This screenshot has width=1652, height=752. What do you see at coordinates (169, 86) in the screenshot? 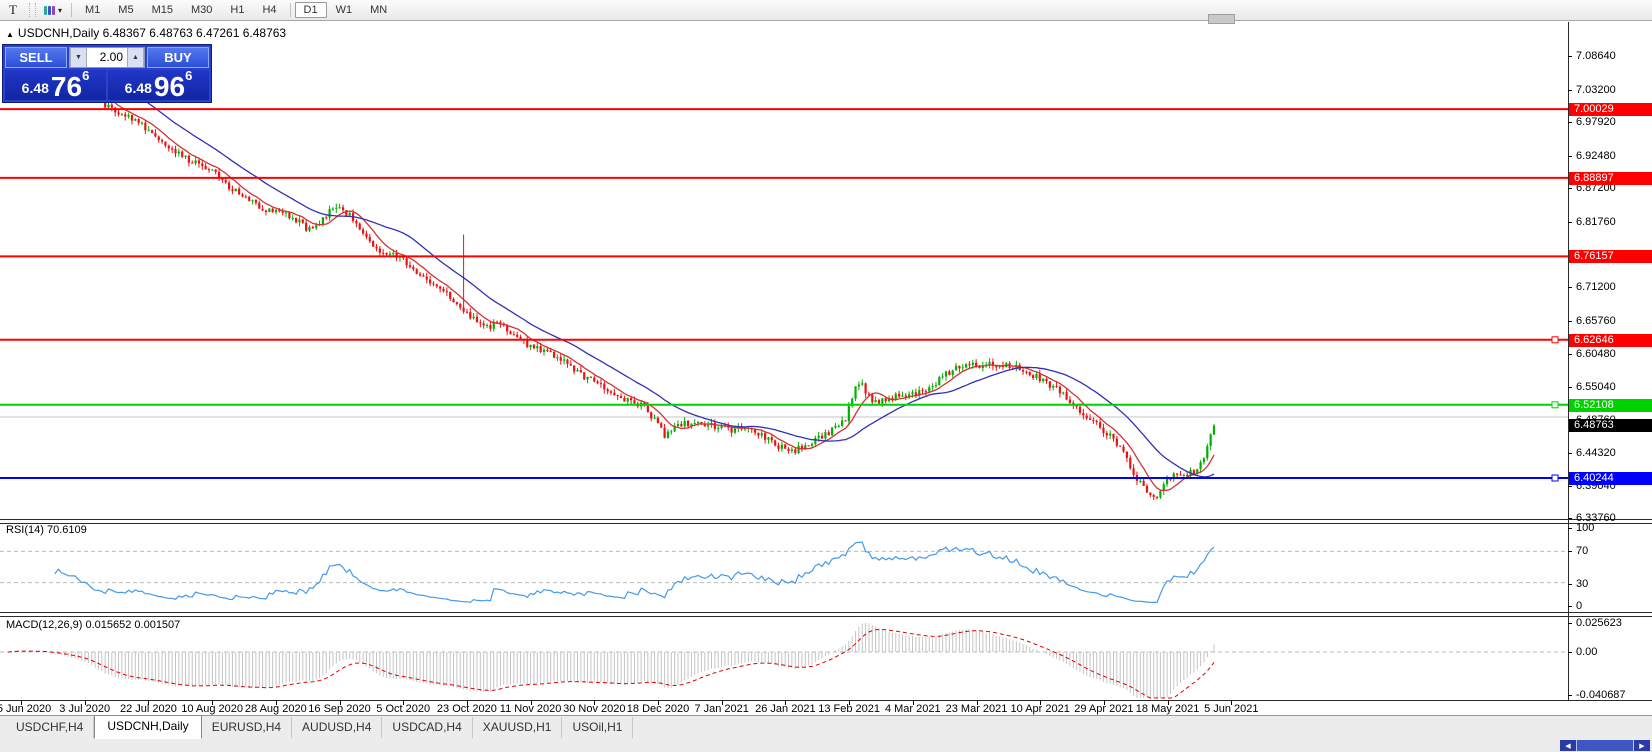
I see `buy-price-big: 96` at bounding box center [169, 86].